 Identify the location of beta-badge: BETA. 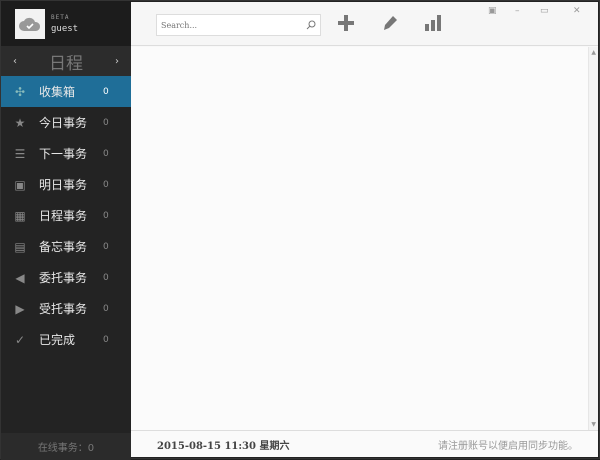
(60, 17).